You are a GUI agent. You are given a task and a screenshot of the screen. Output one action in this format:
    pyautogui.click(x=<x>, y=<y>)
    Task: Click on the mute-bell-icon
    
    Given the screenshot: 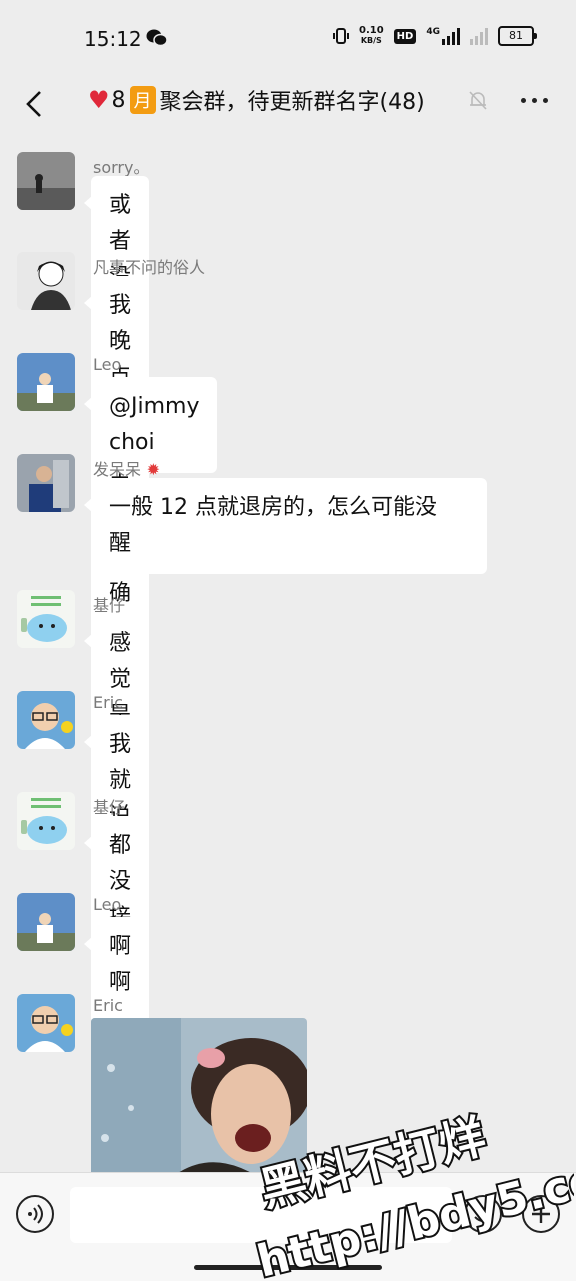 What is the action you would take?
    pyautogui.click(x=478, y=100)
    